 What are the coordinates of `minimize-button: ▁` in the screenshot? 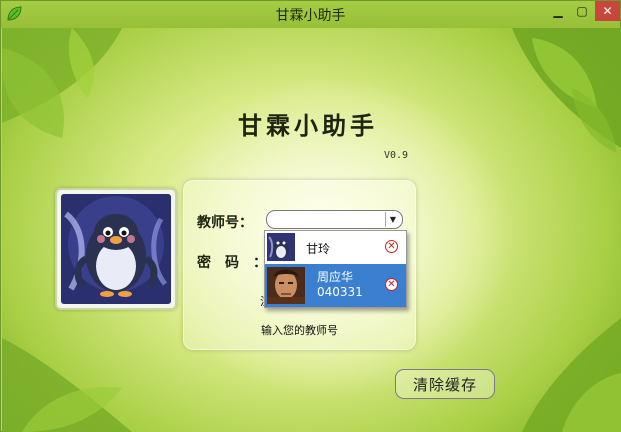 It's located at (558, 11).